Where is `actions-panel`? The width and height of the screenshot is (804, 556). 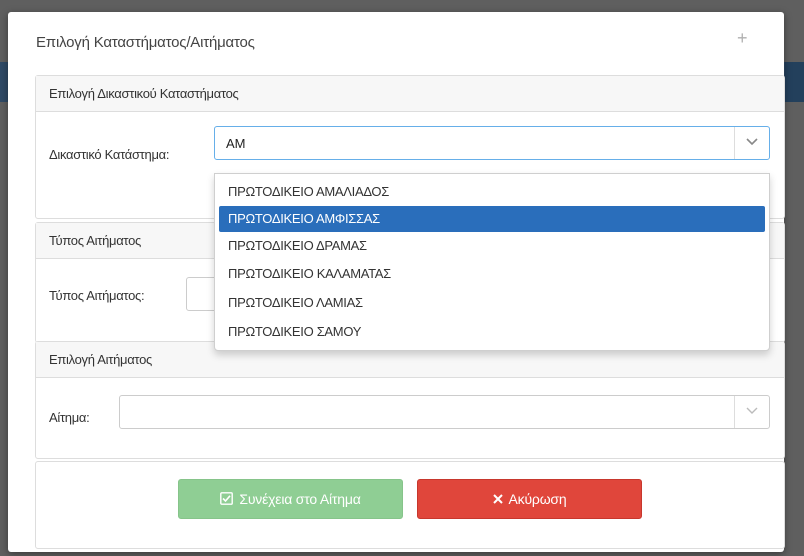
actions-panel is located at coordinates (410, 505).